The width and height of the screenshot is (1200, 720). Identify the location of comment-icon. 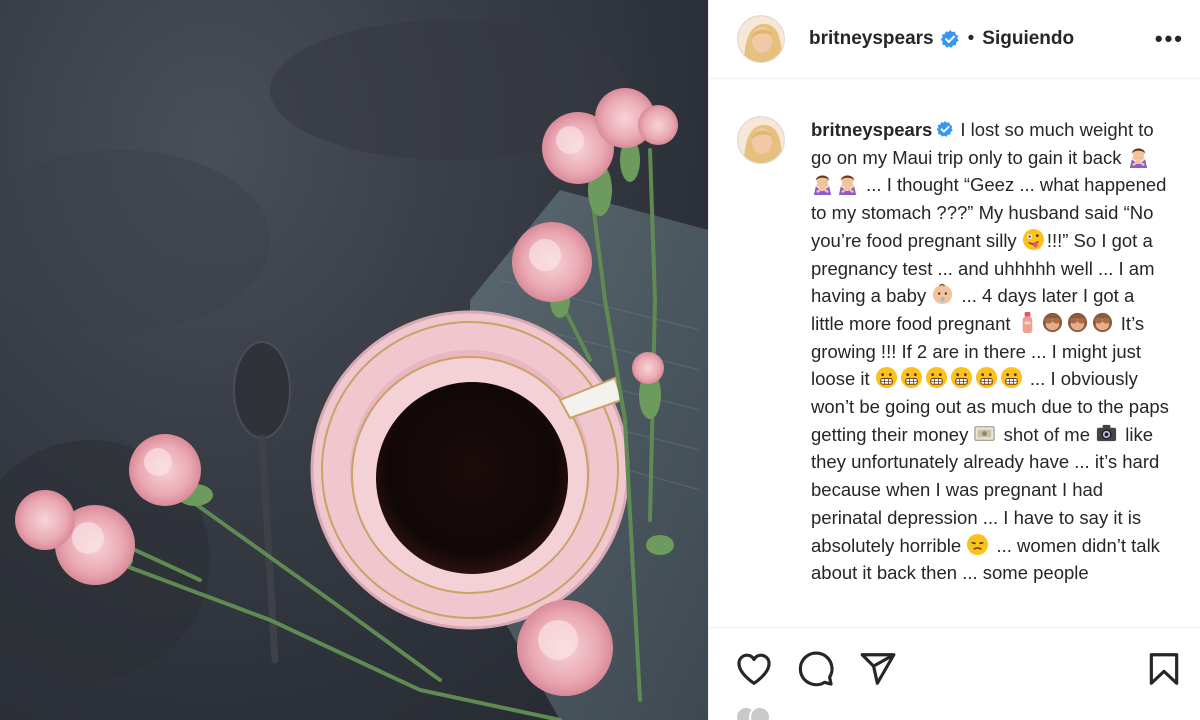
(816, 669).